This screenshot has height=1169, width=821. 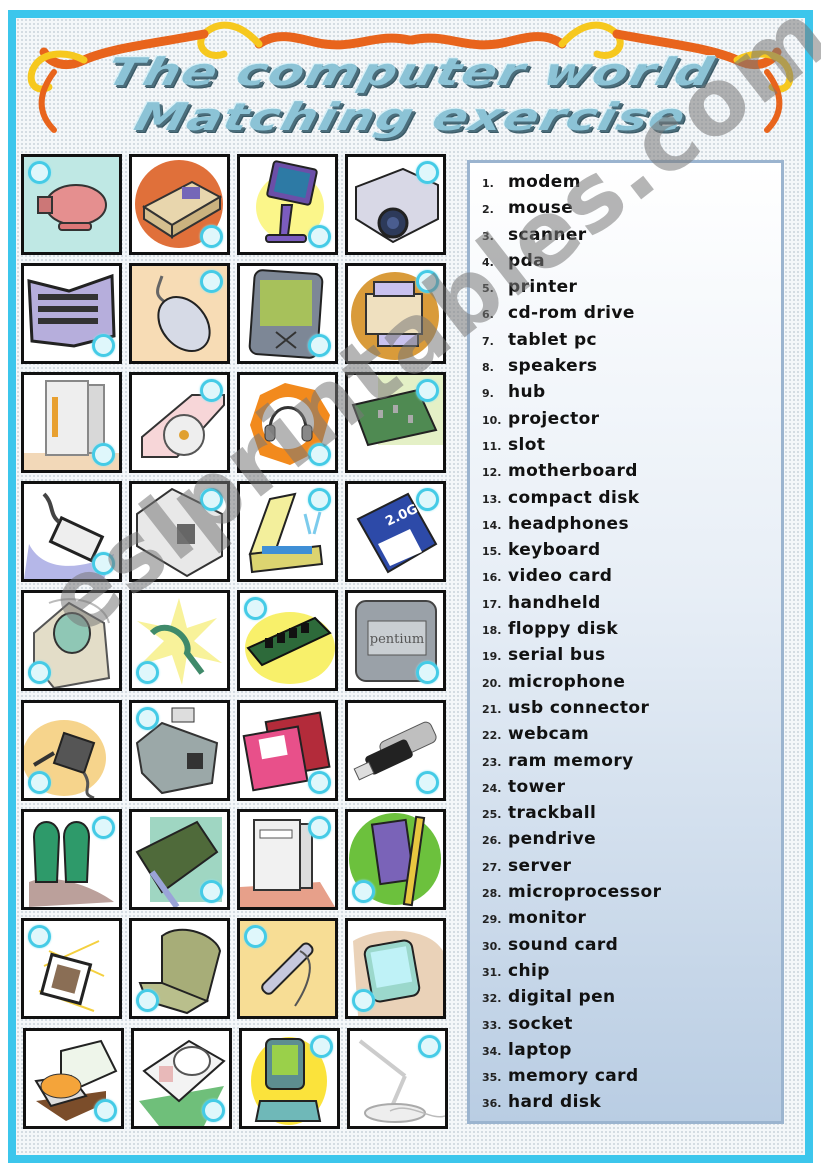 I want to click on word-list-item: 20. microphone, so click(x=571, y=682).